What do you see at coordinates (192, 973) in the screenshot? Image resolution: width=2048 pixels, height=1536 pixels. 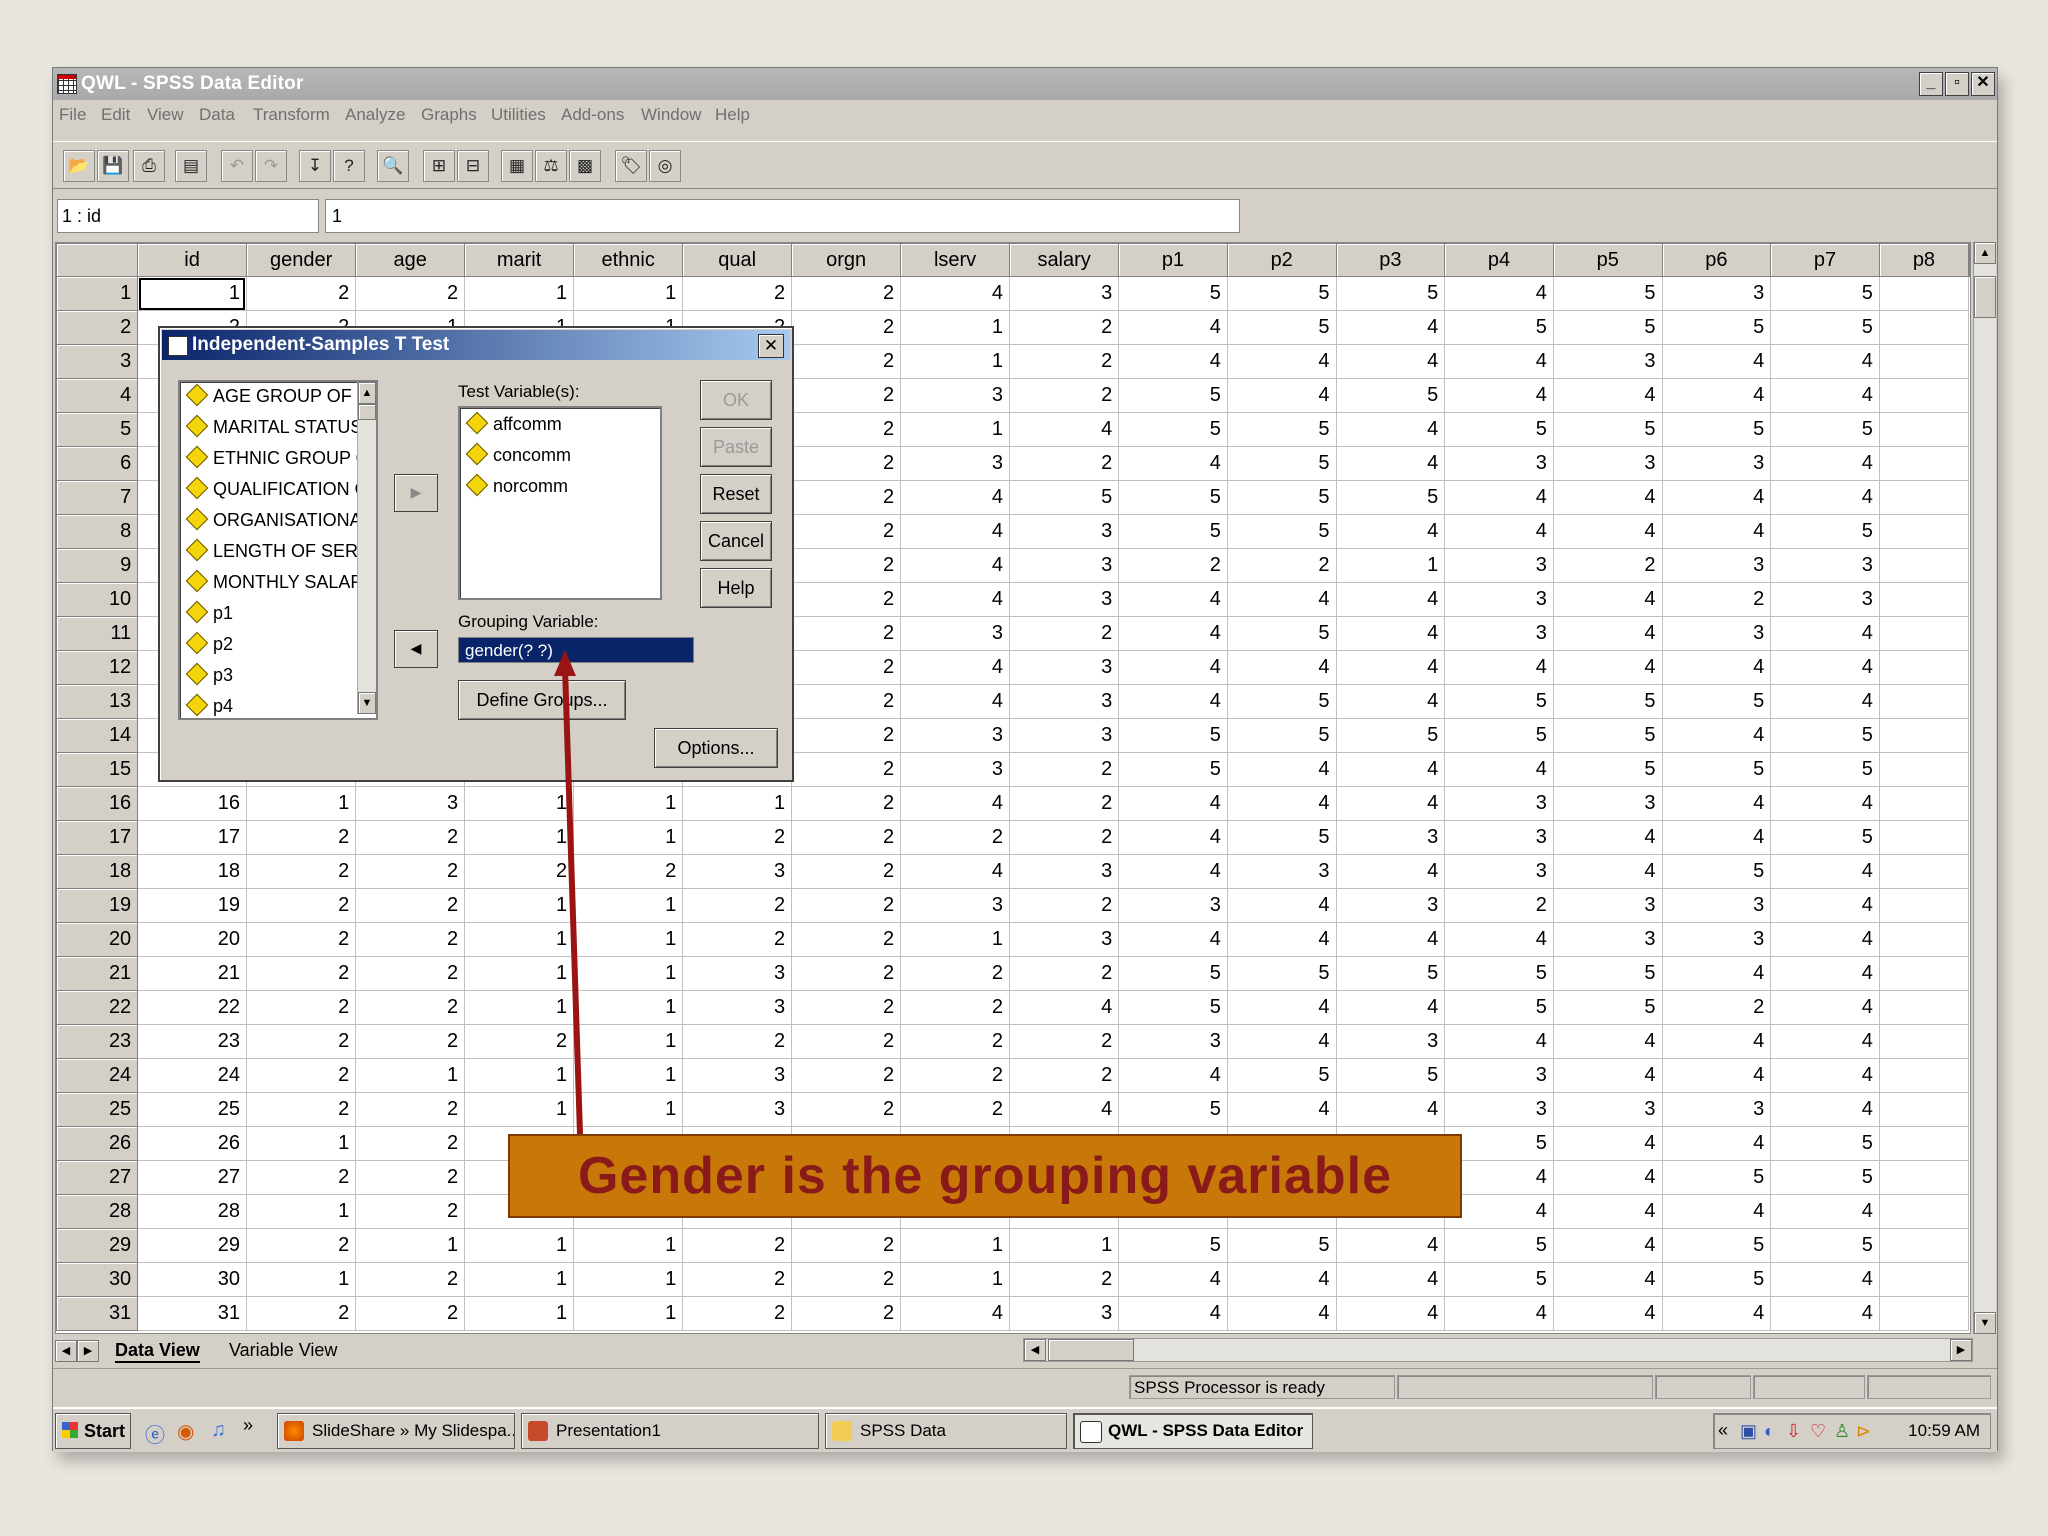 I see `data-cell: 21` at bounding box center [192, 973].